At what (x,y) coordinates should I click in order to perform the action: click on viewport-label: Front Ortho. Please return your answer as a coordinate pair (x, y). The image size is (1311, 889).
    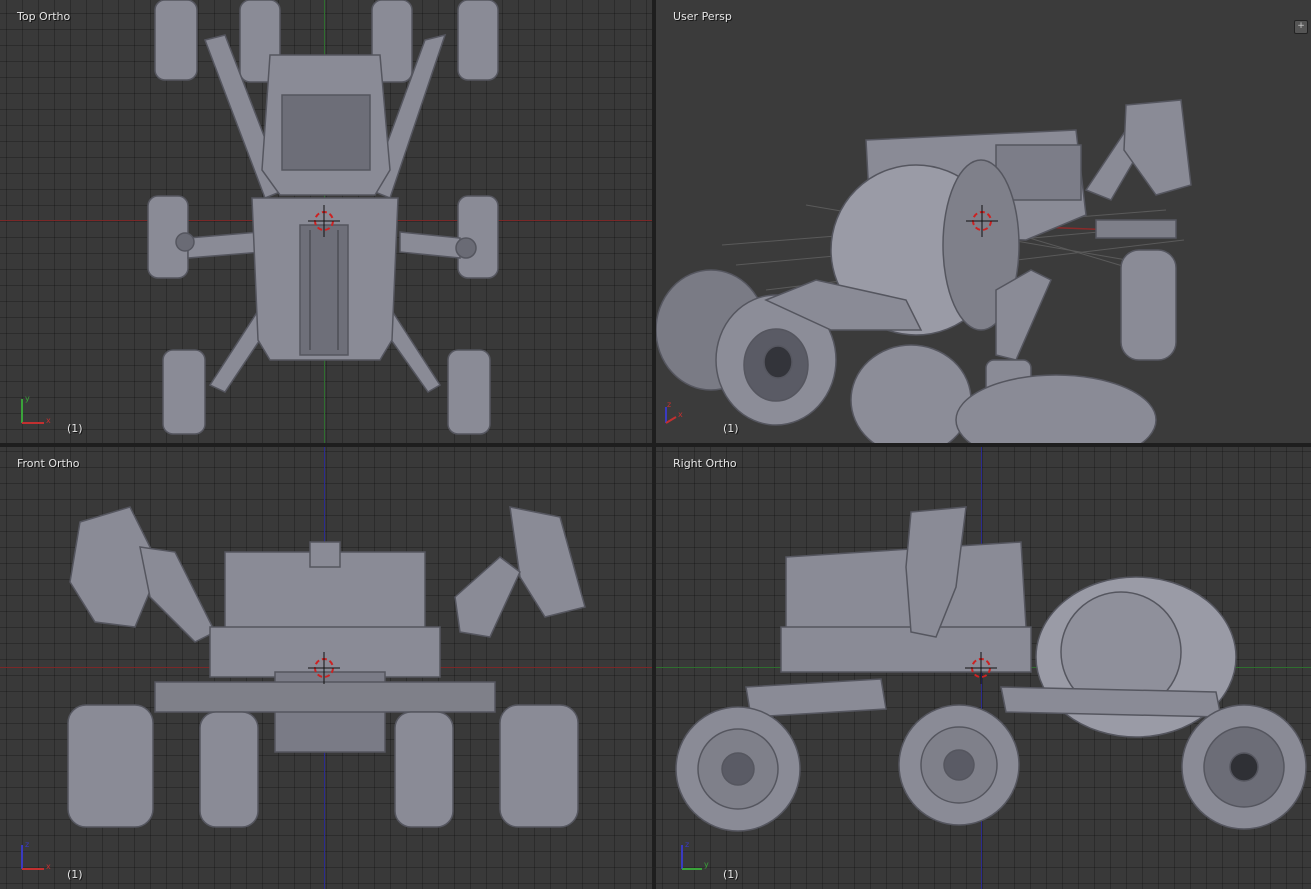
    Looking at the image, I should click on (48, 463).